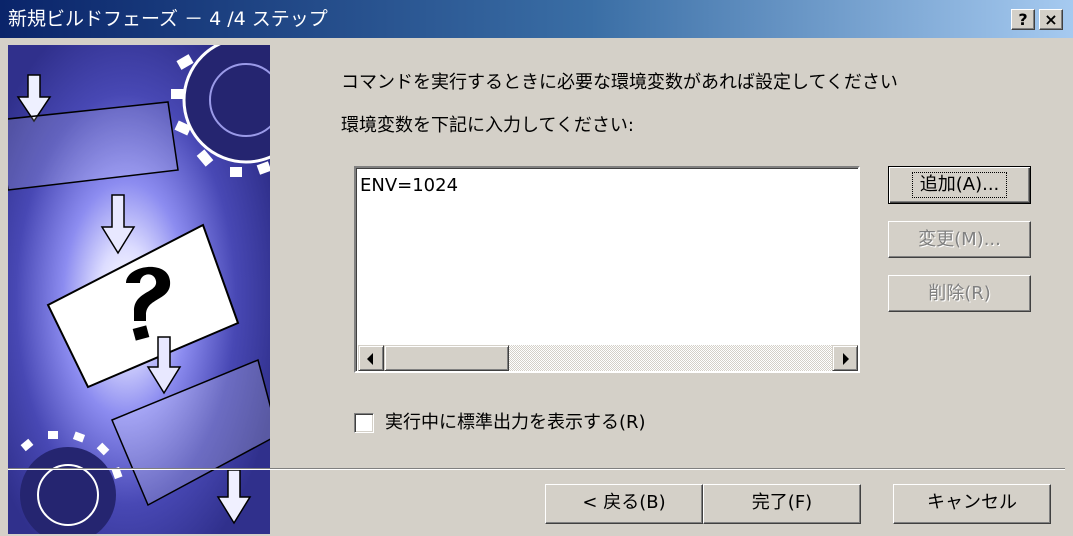 This screenshot has height=536, width=1073. I want to click on back-button-label: < 戻る(B), so click(624, 502).